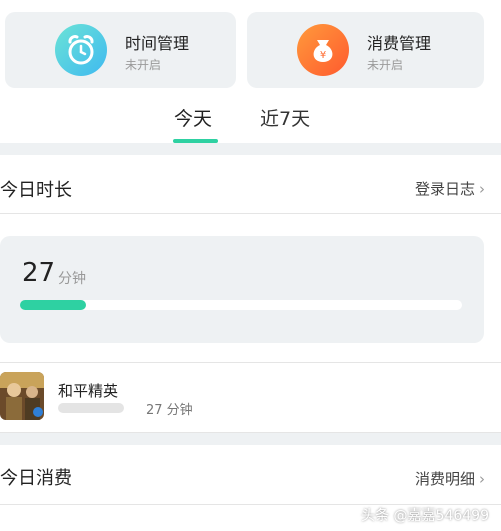  Describe the element at coordinates (72, 279) in the screenshot. I see `duration-unit: 分钟` at that location.